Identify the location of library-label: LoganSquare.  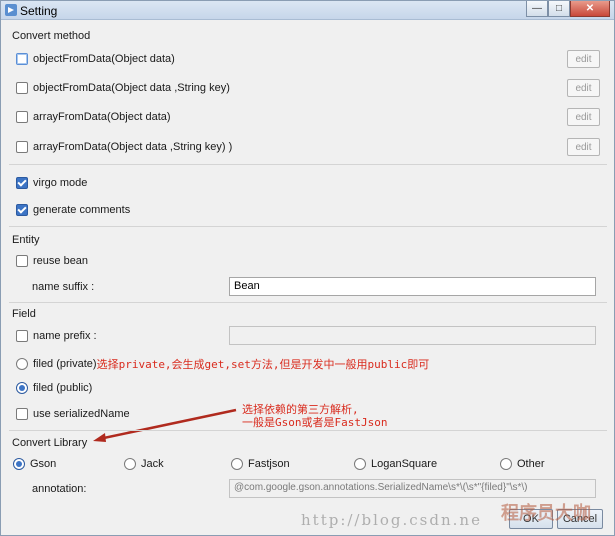
(404, 464).